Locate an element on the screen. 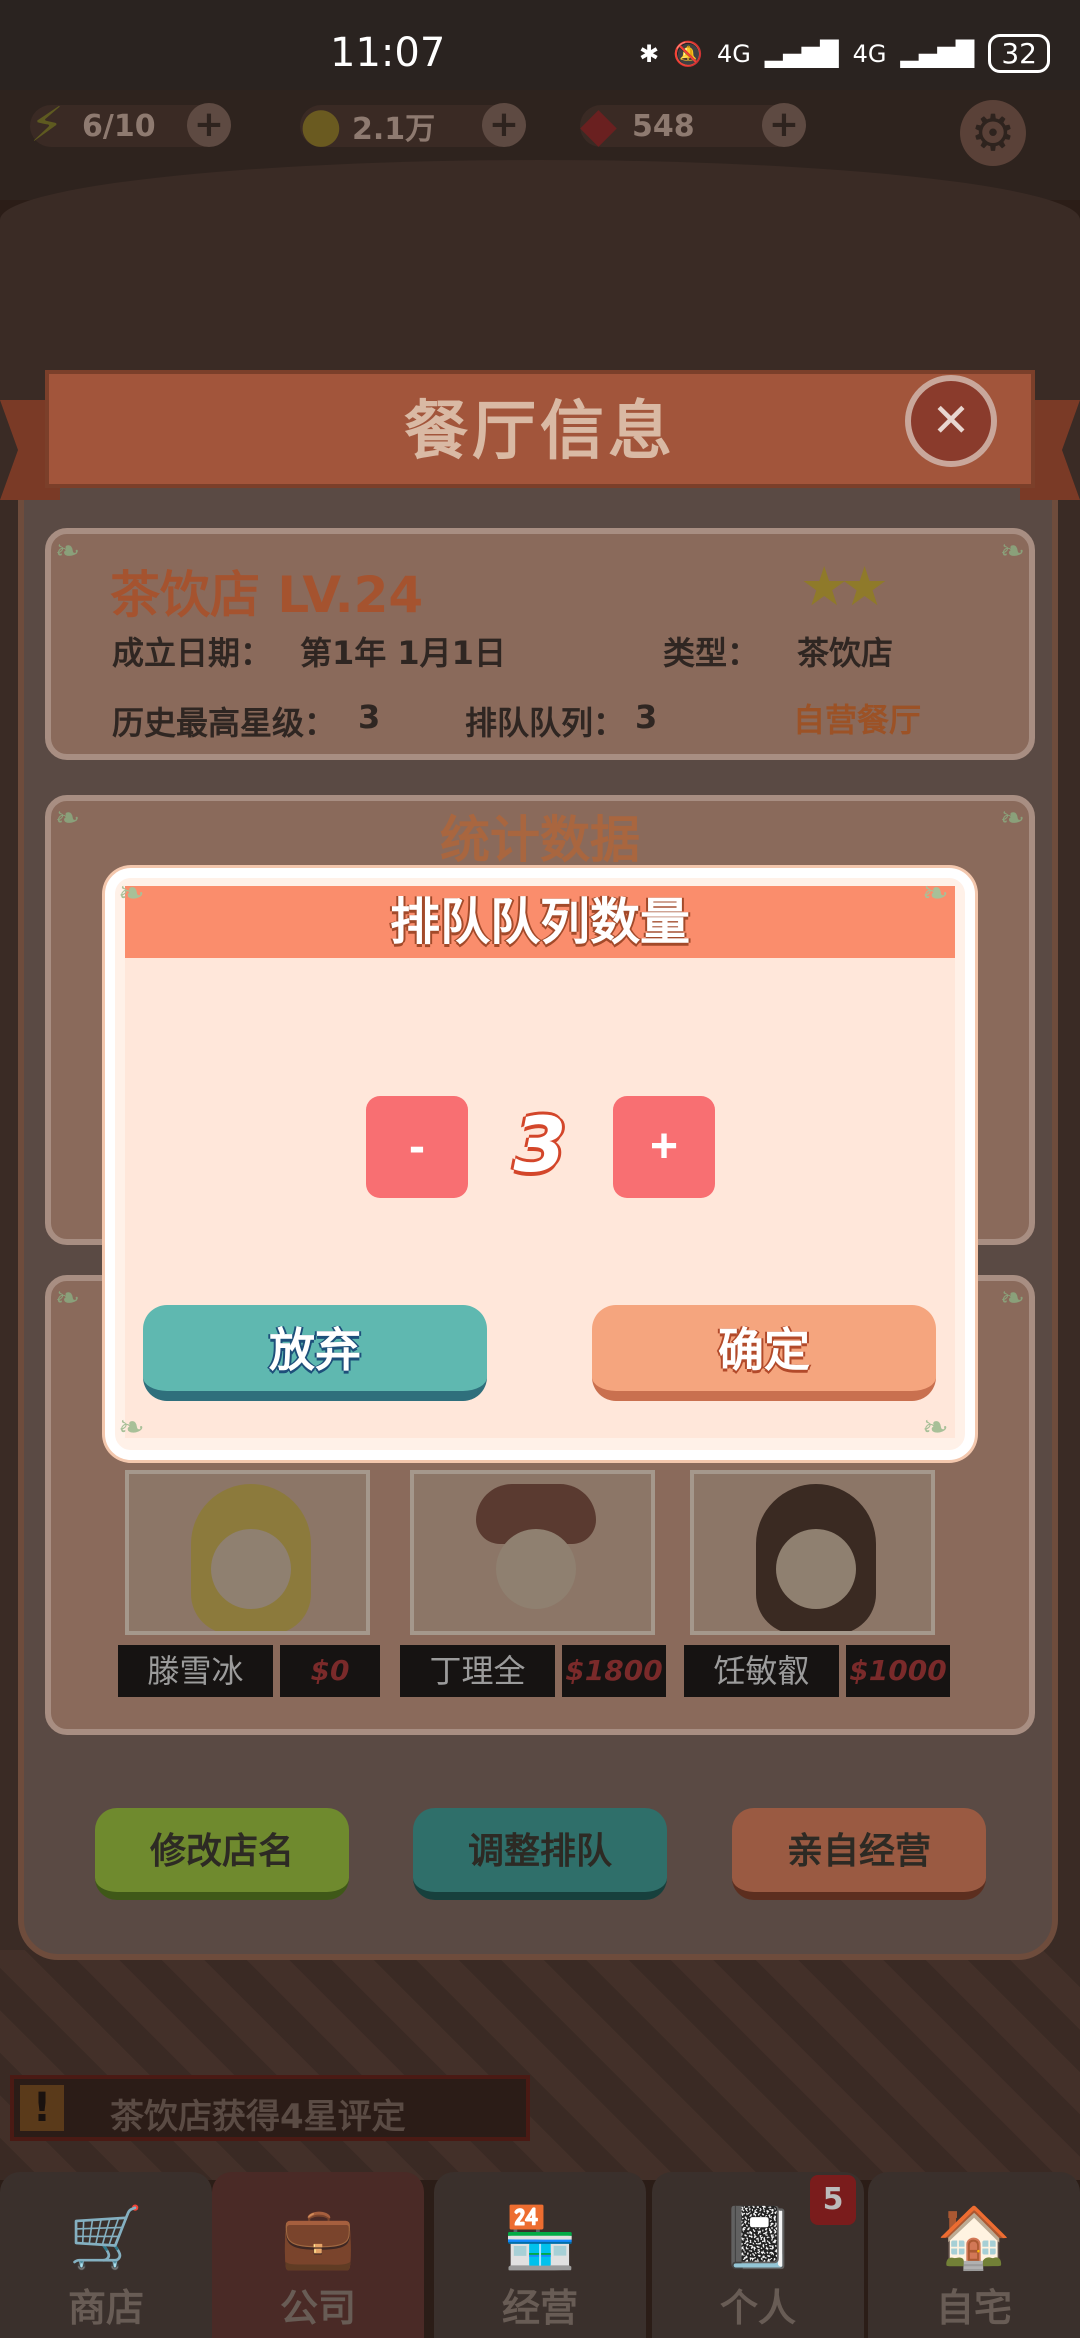 This screenshot has height=2338, width=1080. energy-counter: ⚡ 6/10 + is located at coordinates (130, 125).